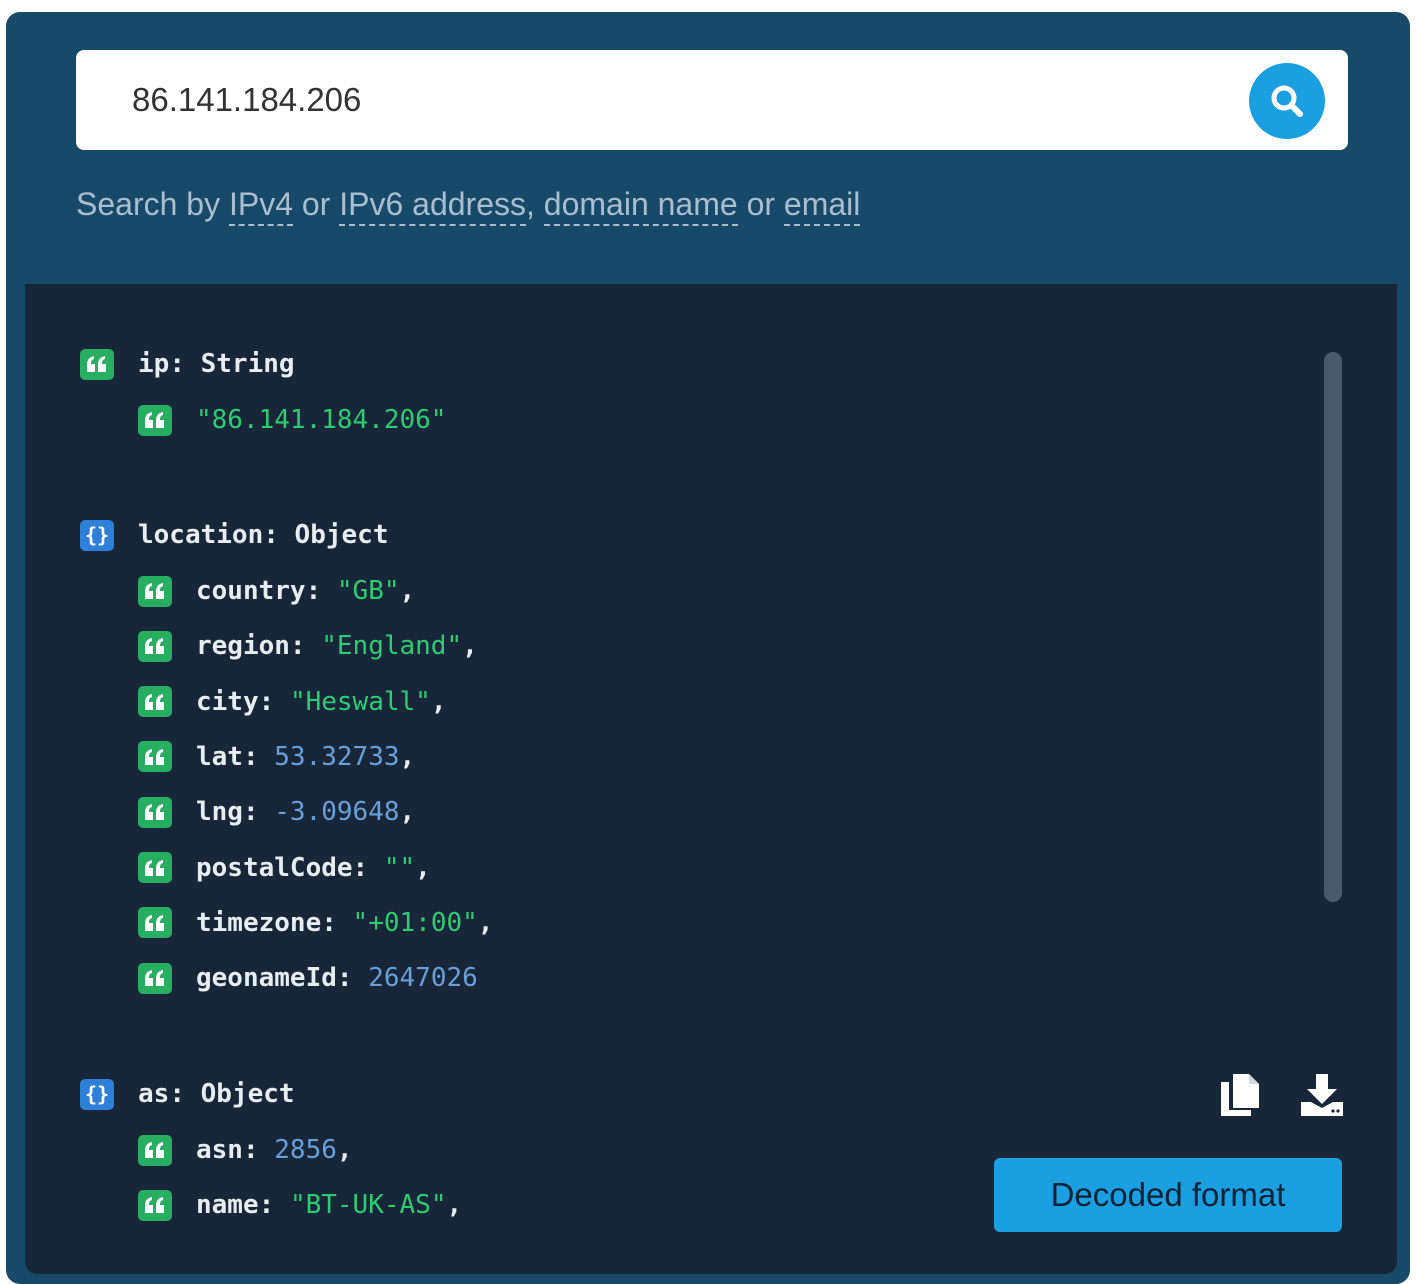  Describe the element at coordinates (337, 756) in the screenshot. I see `field-value: 53.32733` at that location.